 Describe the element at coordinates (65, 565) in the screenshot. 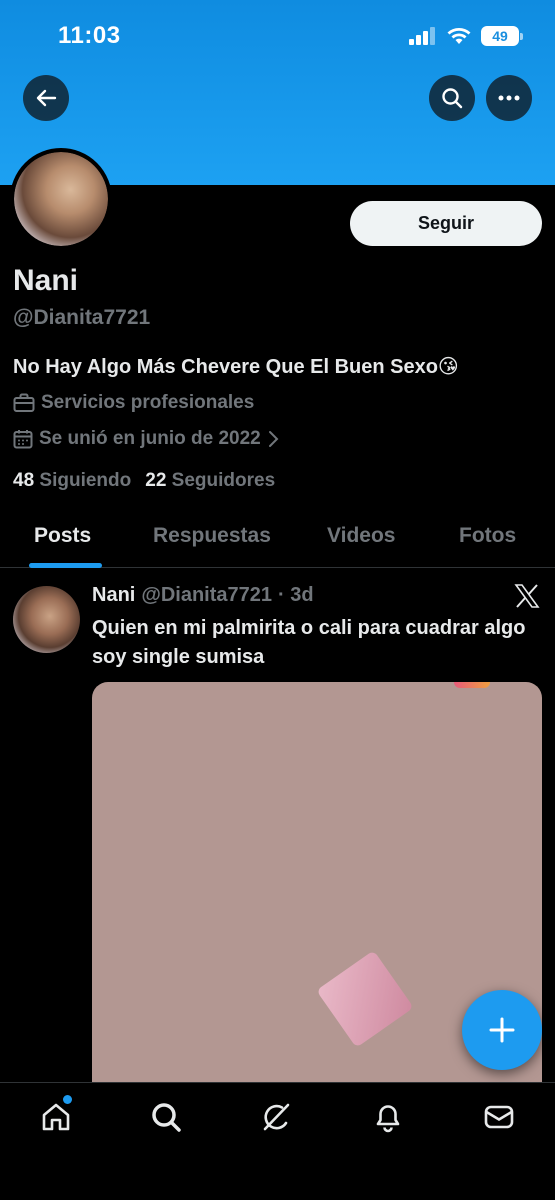

I see `active-tab-indicator` at that location.